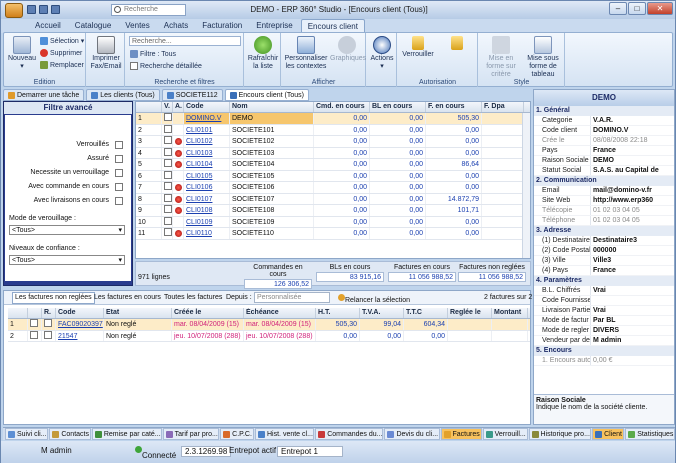  Describe the element at coordinates (207, 152) in the screenshot. I see `client-code-link: CLI0103` at that location.